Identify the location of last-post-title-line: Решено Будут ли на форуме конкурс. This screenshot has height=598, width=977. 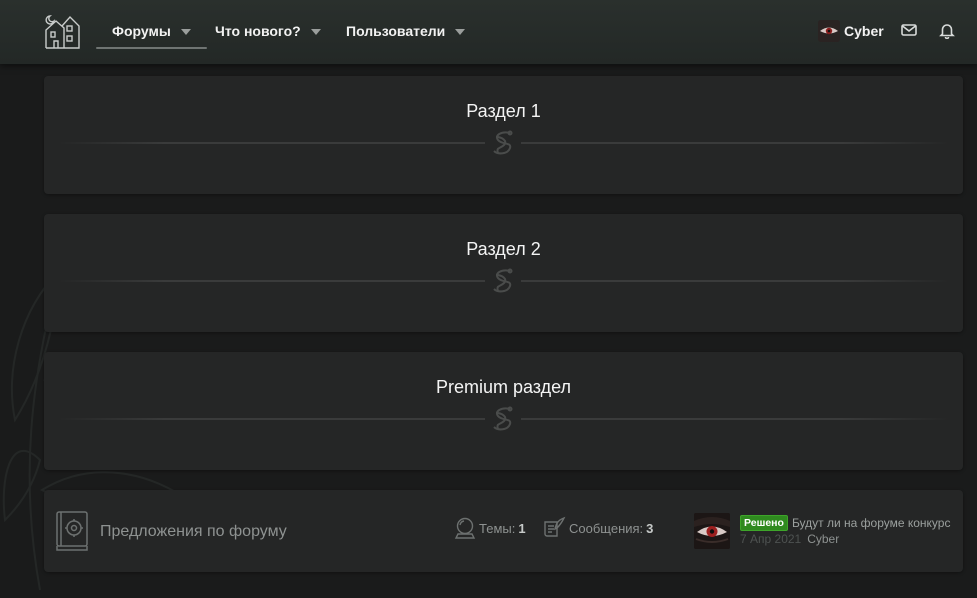
(845, 523).